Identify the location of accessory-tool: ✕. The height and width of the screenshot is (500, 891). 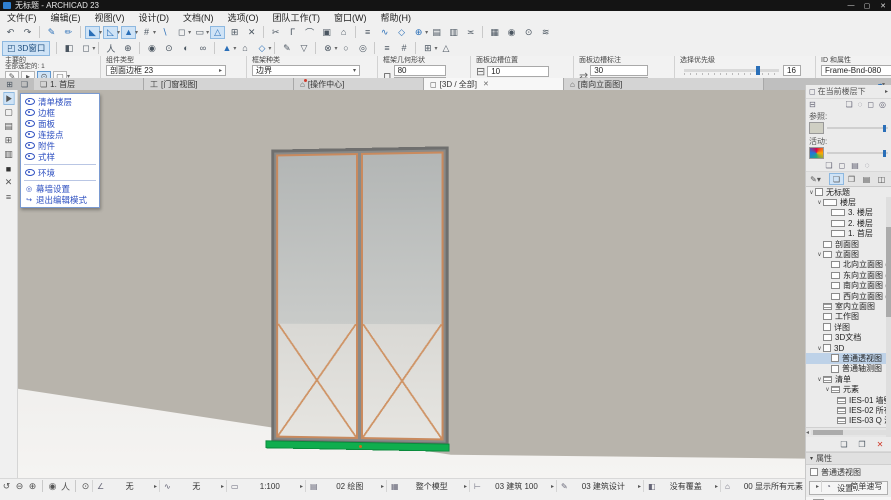
(9, 182).